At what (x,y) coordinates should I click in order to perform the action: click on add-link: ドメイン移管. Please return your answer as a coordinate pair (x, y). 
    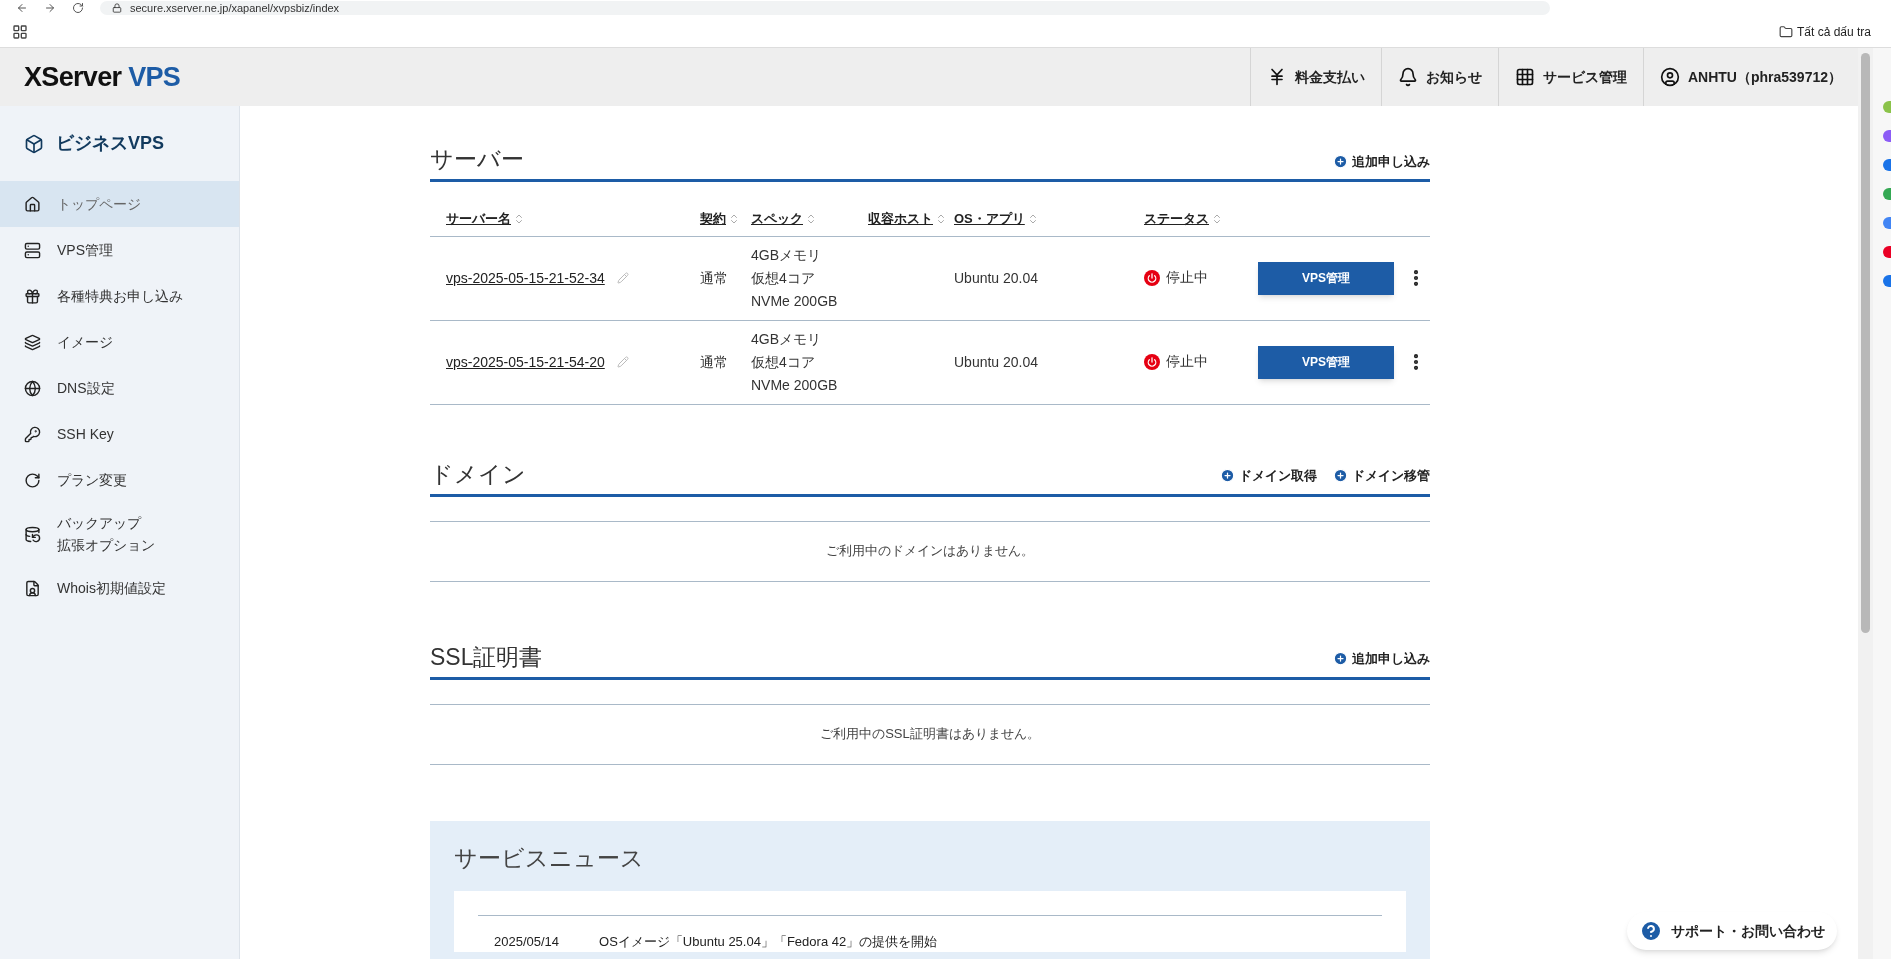
    Looking at the image, I should click on (1381, 476).